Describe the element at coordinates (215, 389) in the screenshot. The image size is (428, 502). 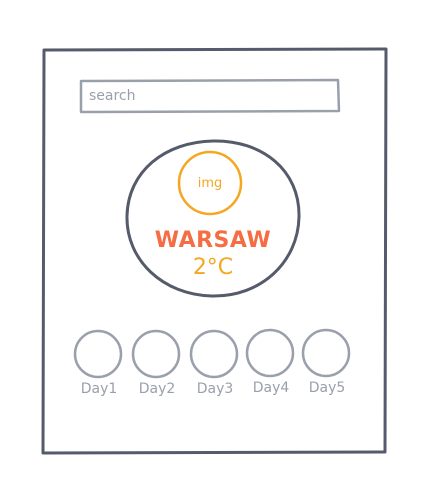
I see `forecast-day-label: Day3` at that location.